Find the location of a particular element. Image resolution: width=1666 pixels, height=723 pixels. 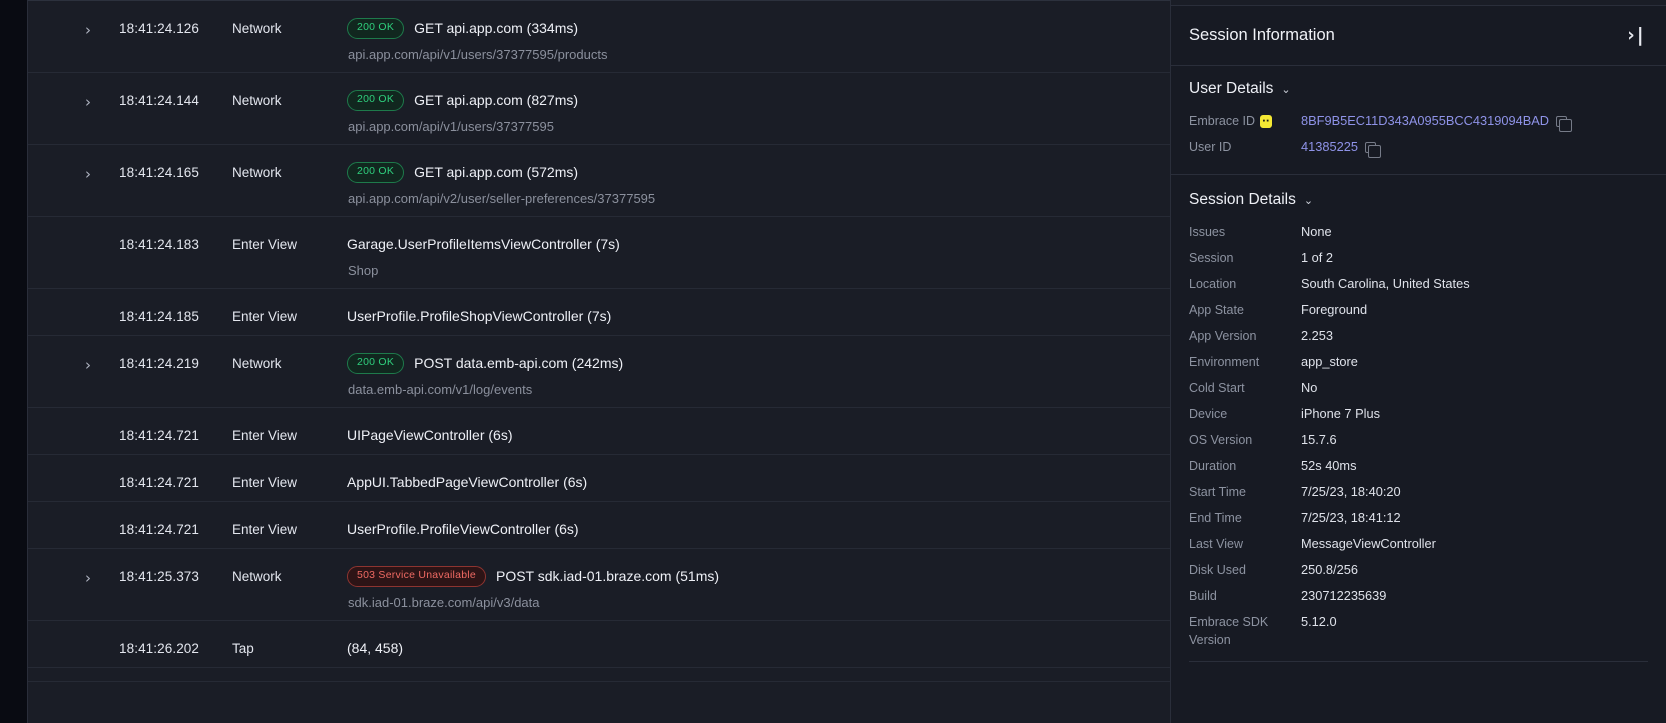

row-detail-main: 200 OK GET api.app.com (827ms) is located at coordinates (752, 100).